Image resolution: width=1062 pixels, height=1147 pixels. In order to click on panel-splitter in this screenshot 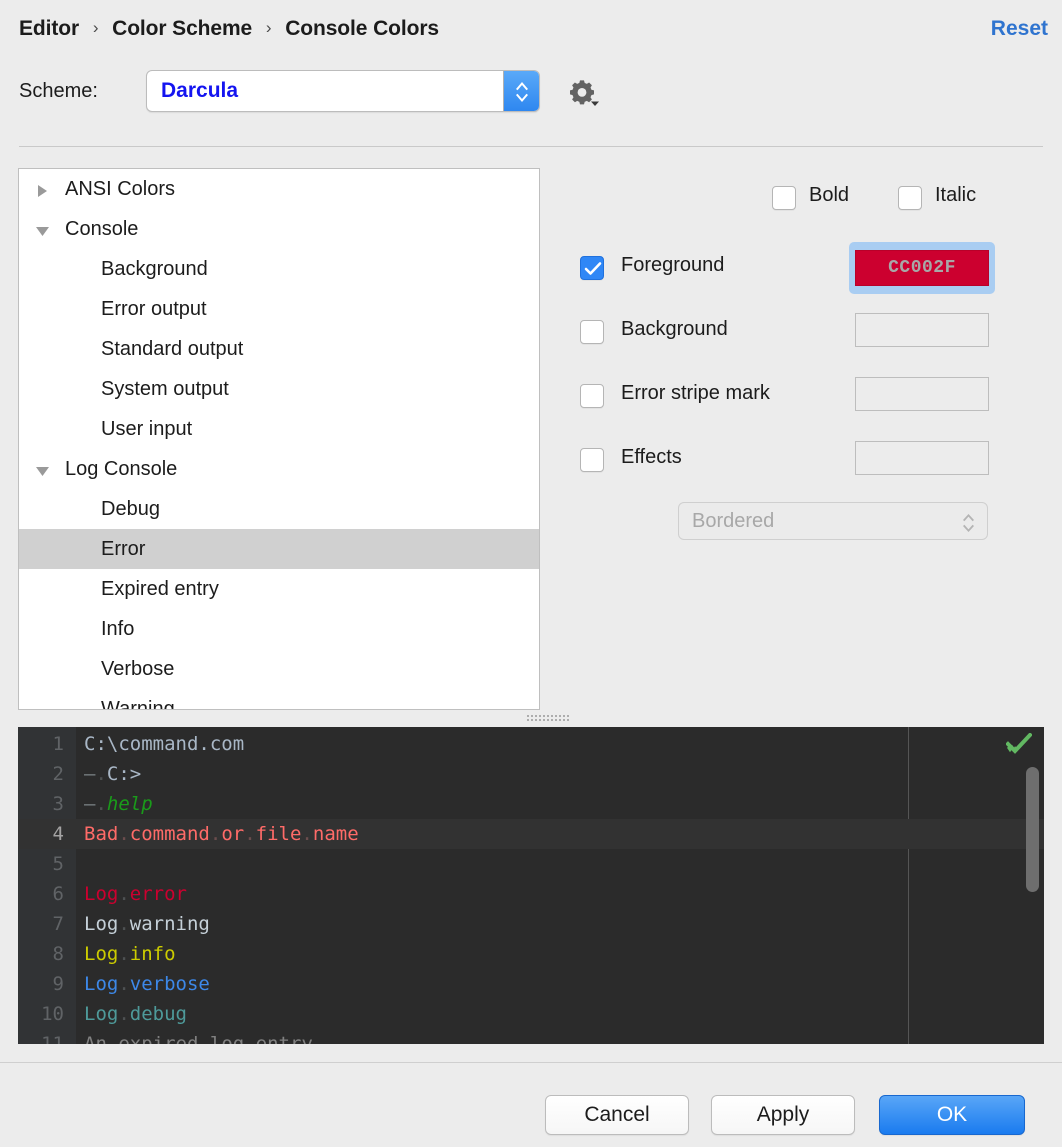, I will do `click(531, 717)`.